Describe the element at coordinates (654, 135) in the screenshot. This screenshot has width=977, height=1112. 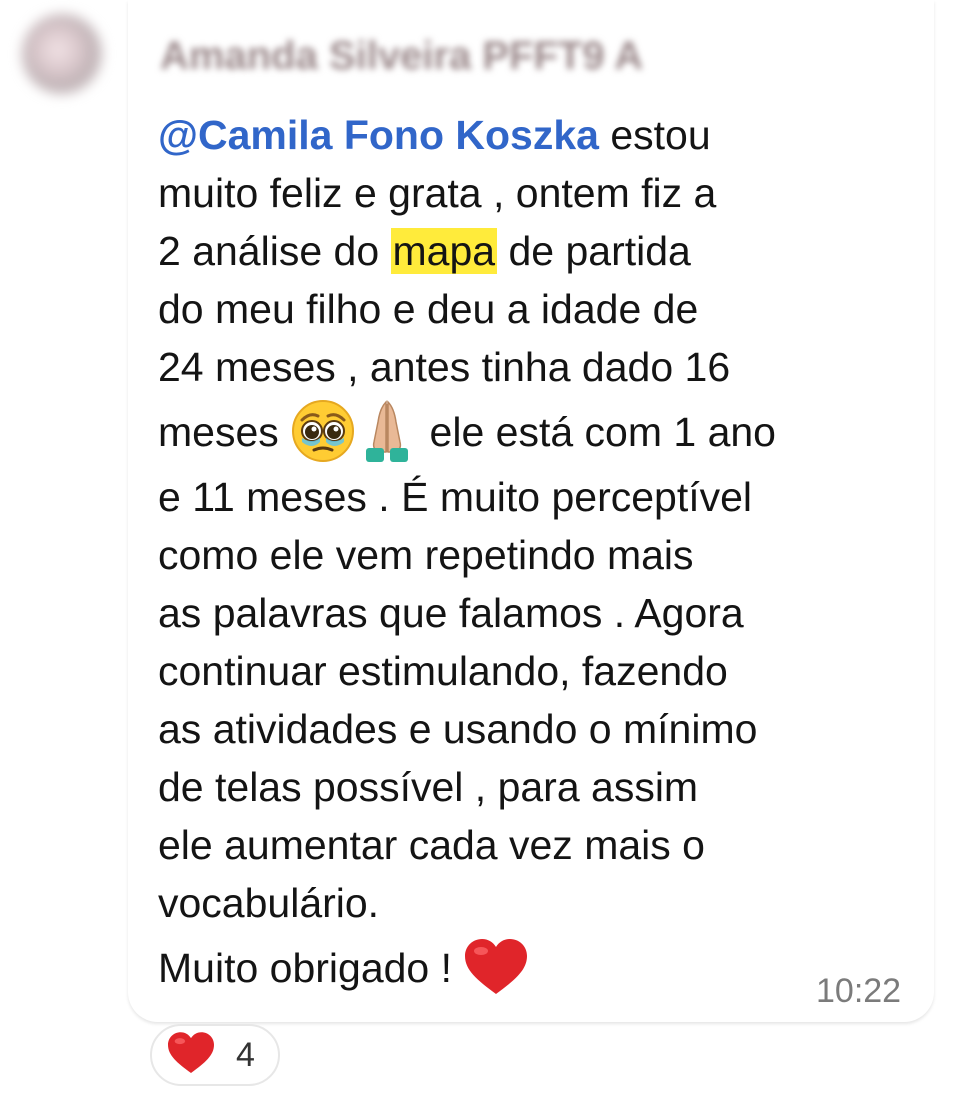
I see `message-text-segment: estou` at that location.